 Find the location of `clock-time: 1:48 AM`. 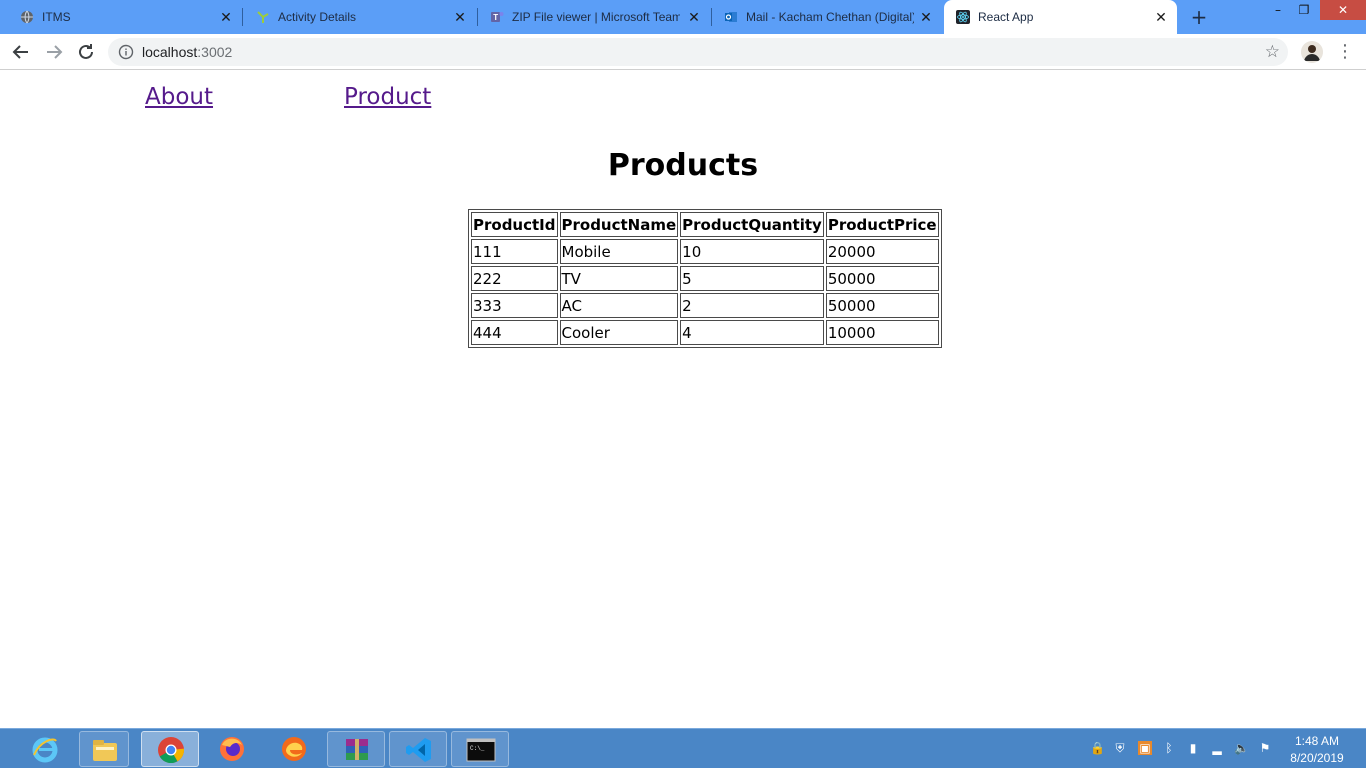

clock-time: 1:48 AM is located at coordinates (1317, 741).